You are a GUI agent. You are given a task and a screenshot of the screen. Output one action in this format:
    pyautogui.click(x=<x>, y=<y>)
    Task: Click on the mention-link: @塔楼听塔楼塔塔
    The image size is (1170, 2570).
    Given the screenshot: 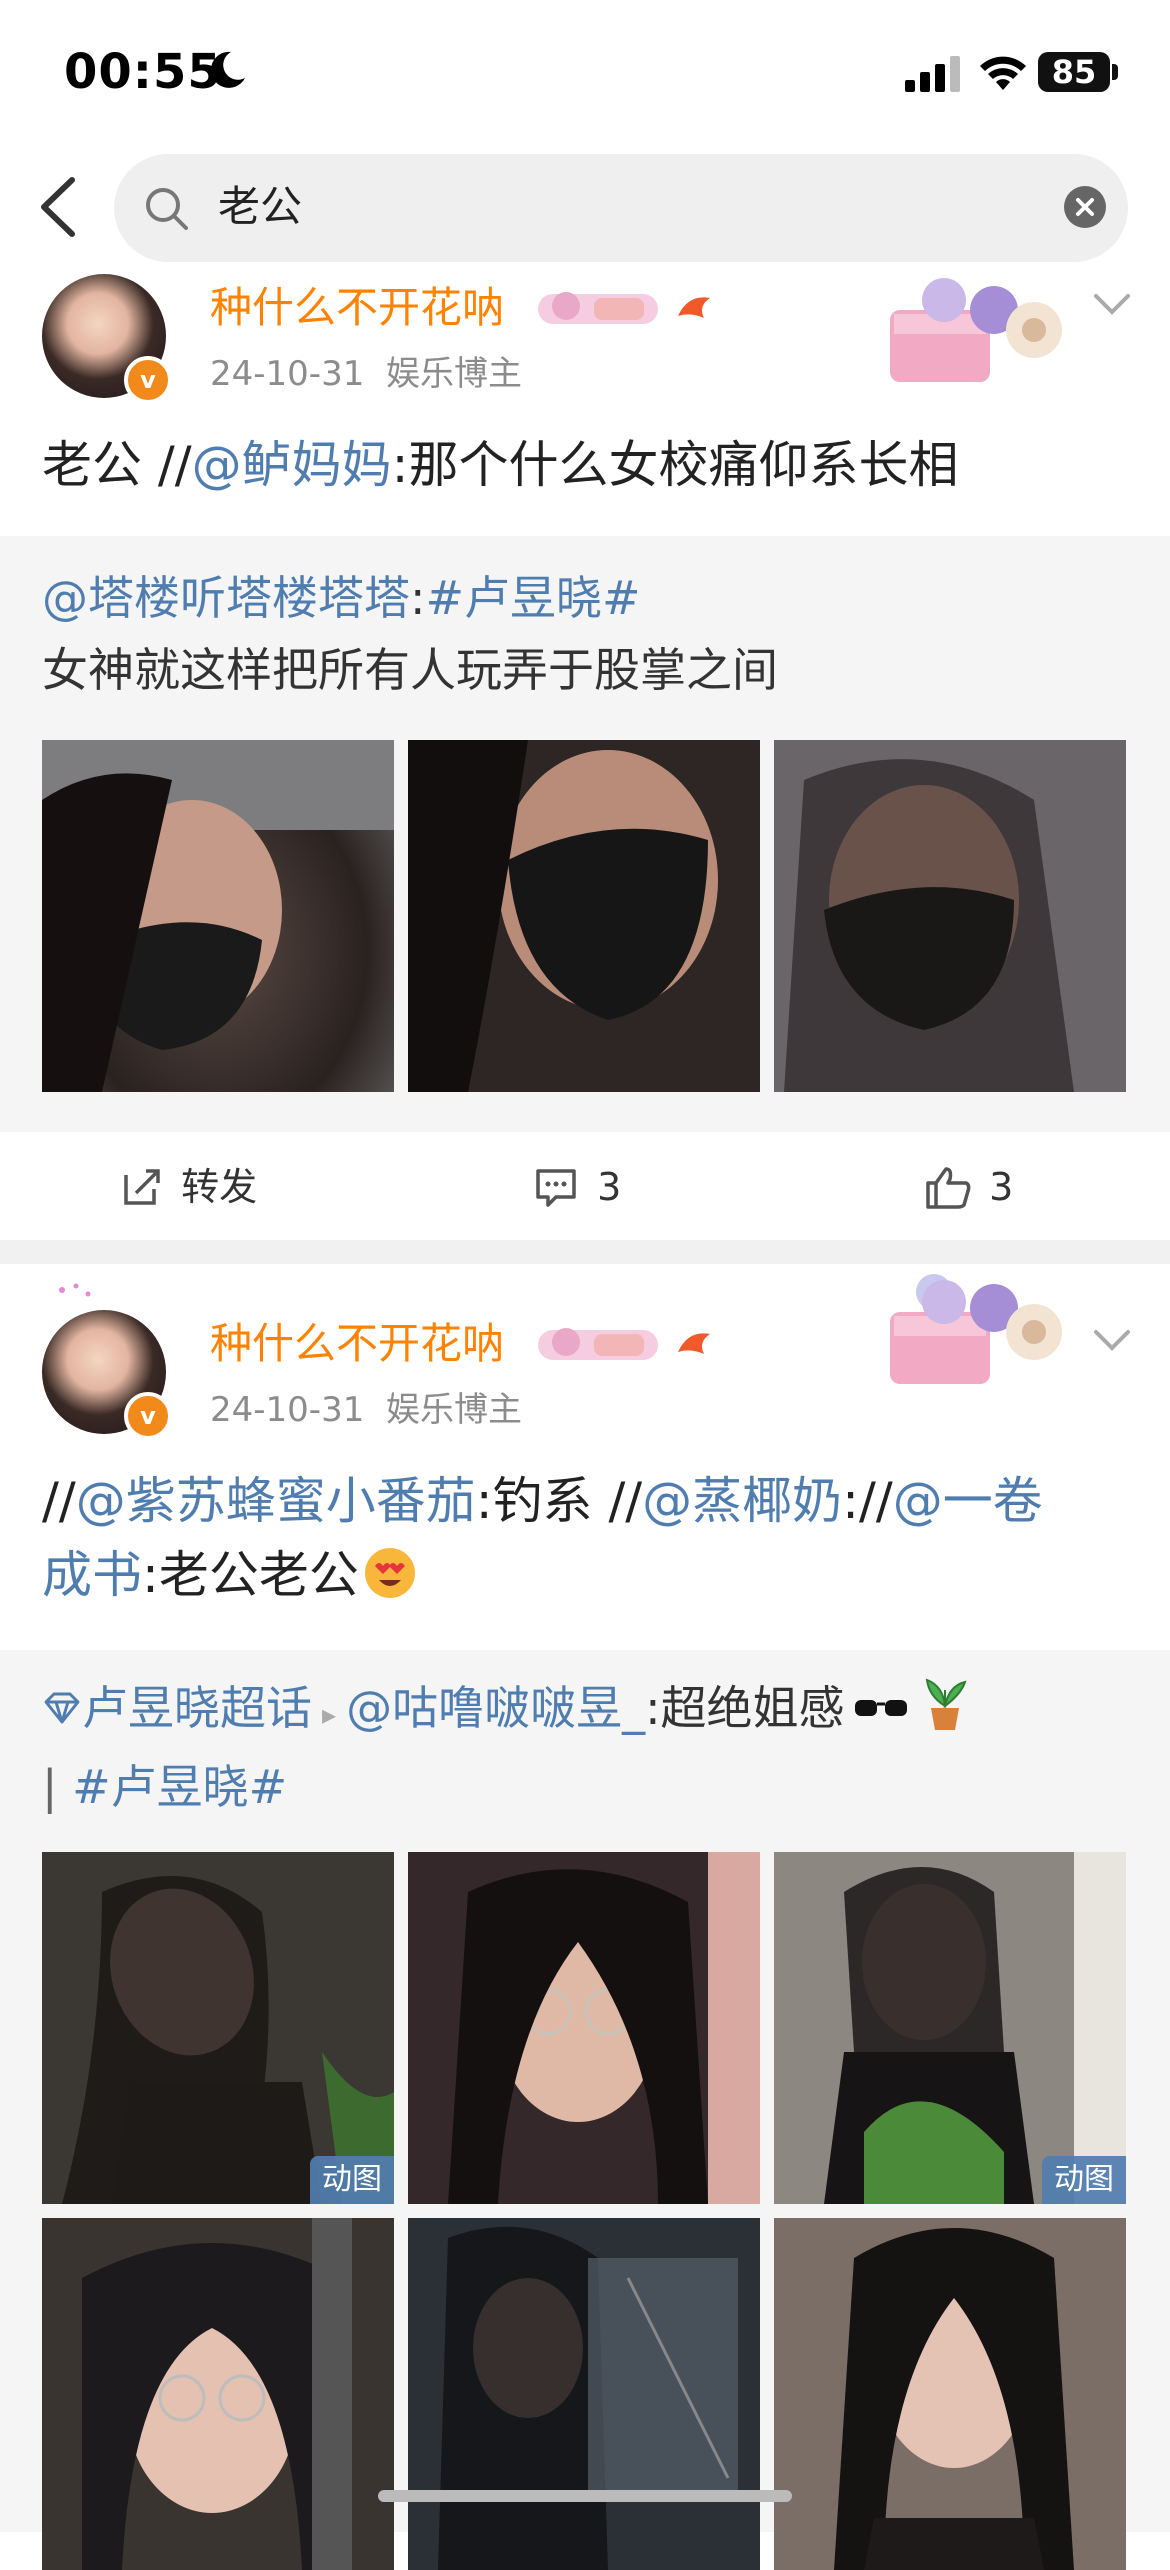 What is the action you would take?
    pyautogui.click(x=226, y=598)
    